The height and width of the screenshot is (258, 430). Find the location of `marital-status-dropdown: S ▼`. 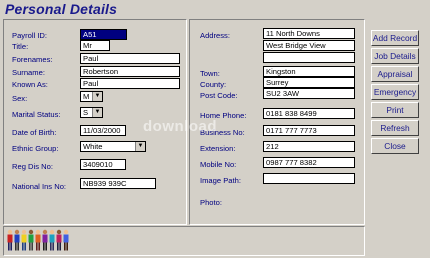

marital-status-dropdown: S ▼ is located at coordinates (91, 112).